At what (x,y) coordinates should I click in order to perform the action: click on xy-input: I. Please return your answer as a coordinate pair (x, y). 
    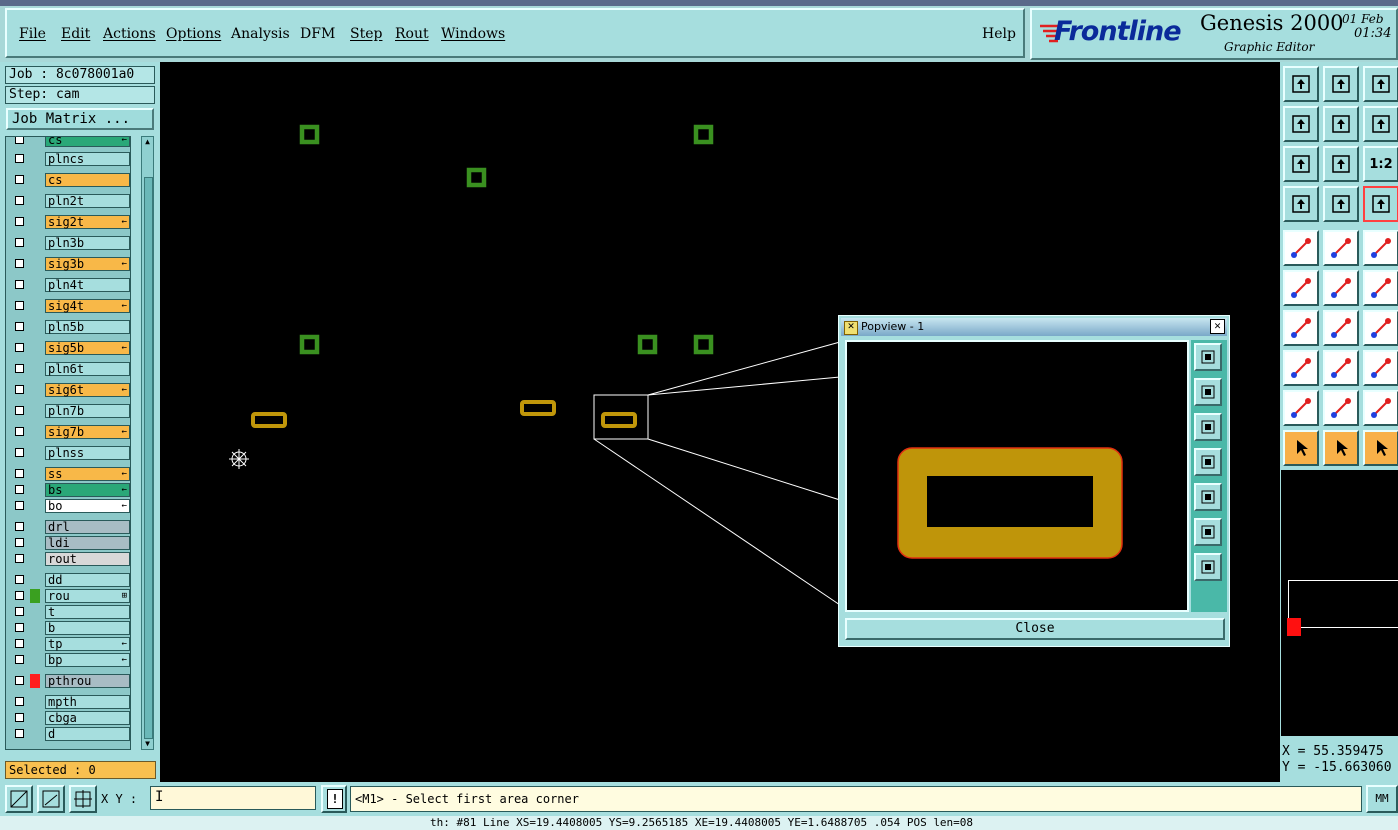
    Looking at the image, I should click on (233, 798).